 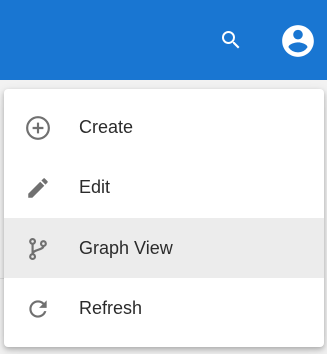 I want to click on pencil-icon, so click(x=38, y=188).